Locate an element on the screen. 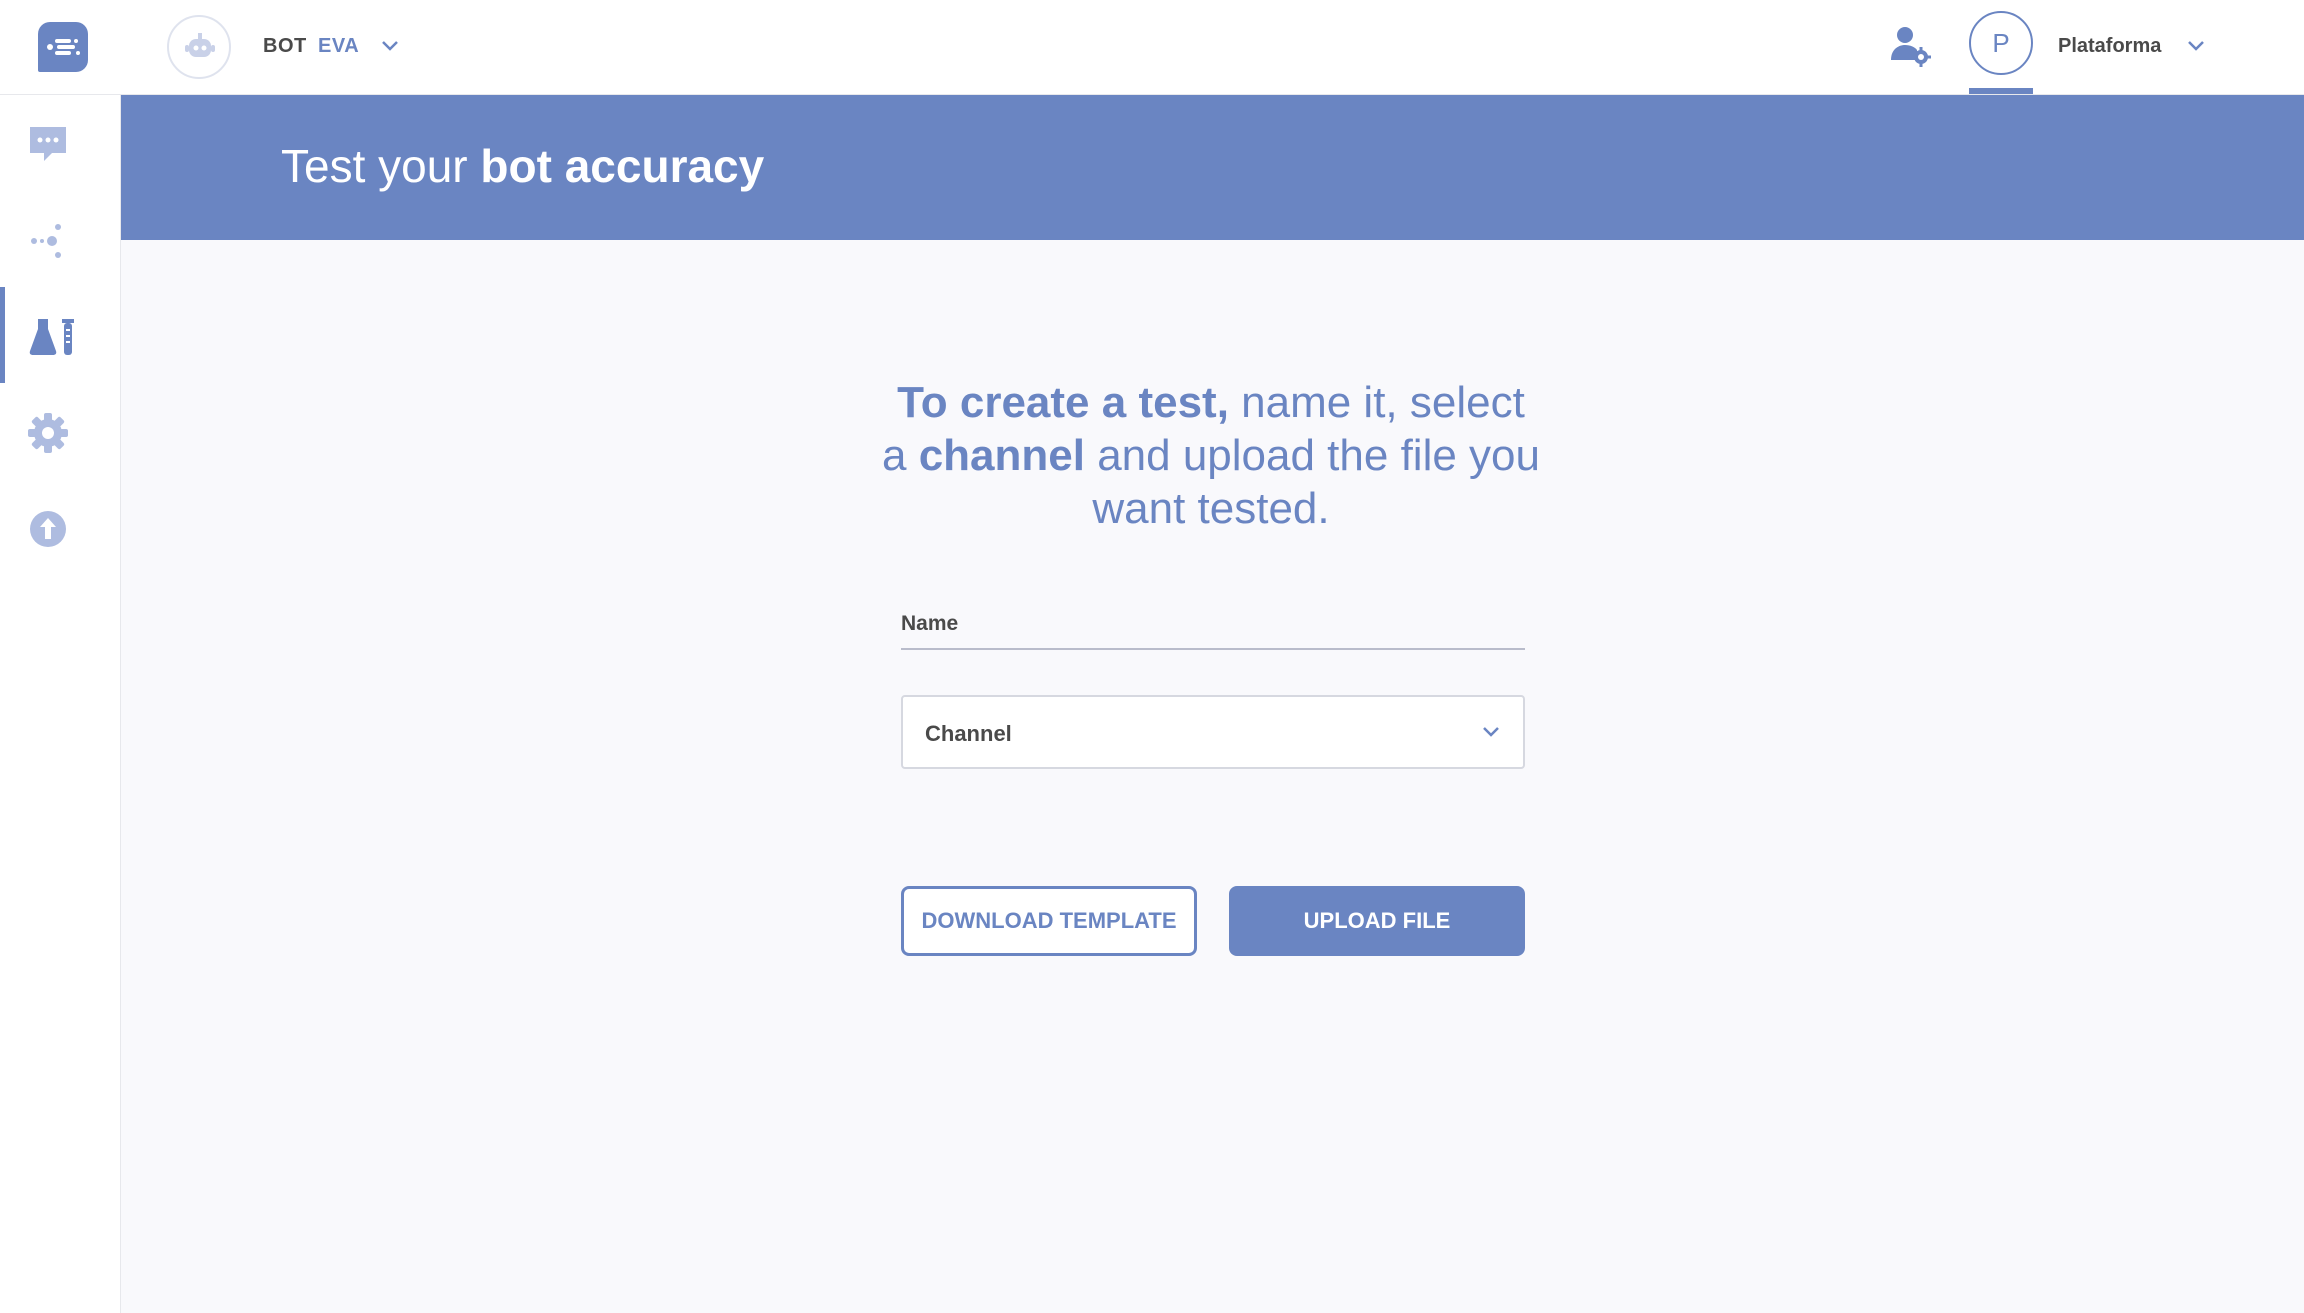 The image size is (2304, 1313). sidebar-item-flows is located at coordinates (60, 239).